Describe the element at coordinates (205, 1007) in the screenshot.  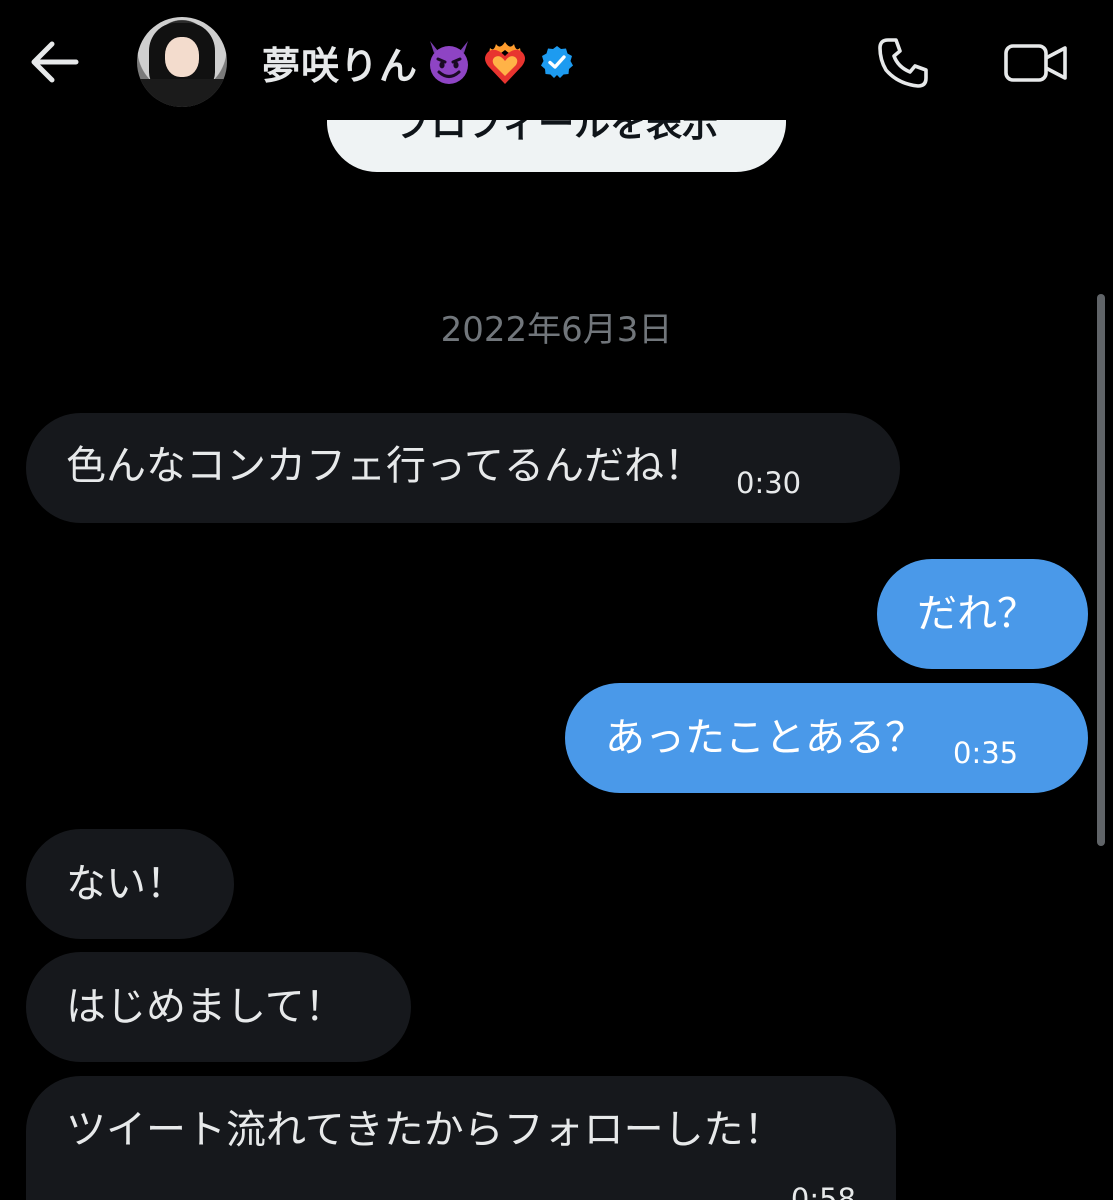
I see `message-text: はじめまして！` at that location.